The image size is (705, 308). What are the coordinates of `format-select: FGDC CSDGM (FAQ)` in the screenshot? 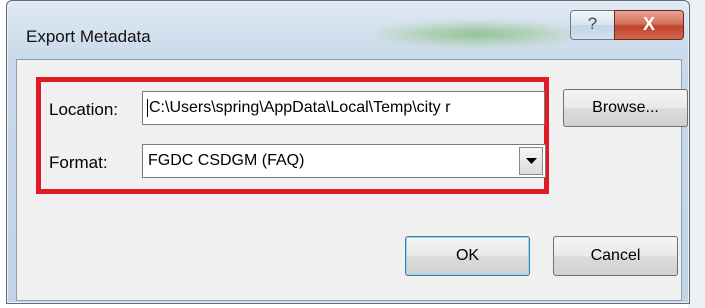 It's located at (344, 161).